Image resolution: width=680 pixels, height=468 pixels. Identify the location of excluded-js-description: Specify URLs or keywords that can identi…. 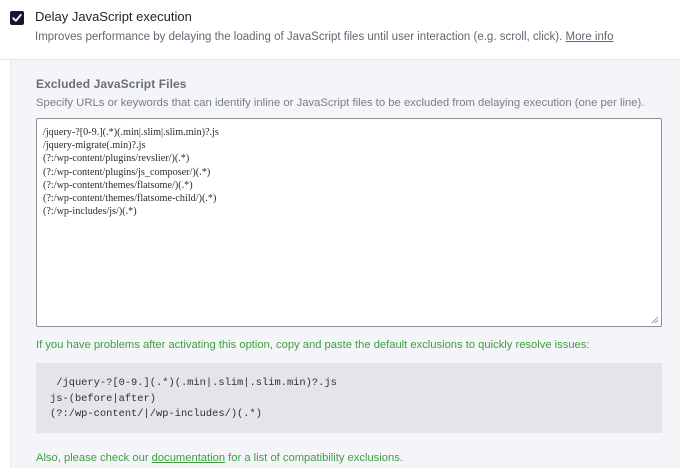
(340, 103).